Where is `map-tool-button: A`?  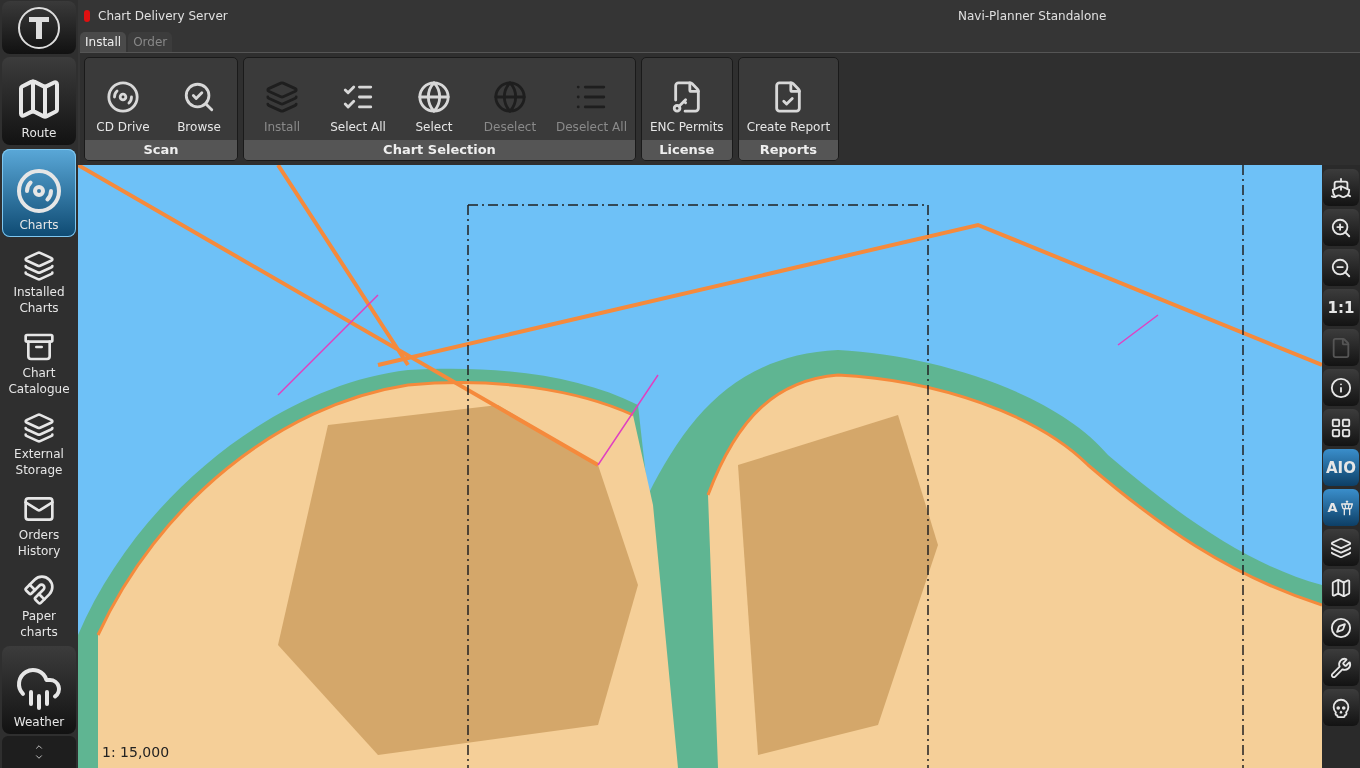 map-tool-button: A is located at coordinates (1341, 507).